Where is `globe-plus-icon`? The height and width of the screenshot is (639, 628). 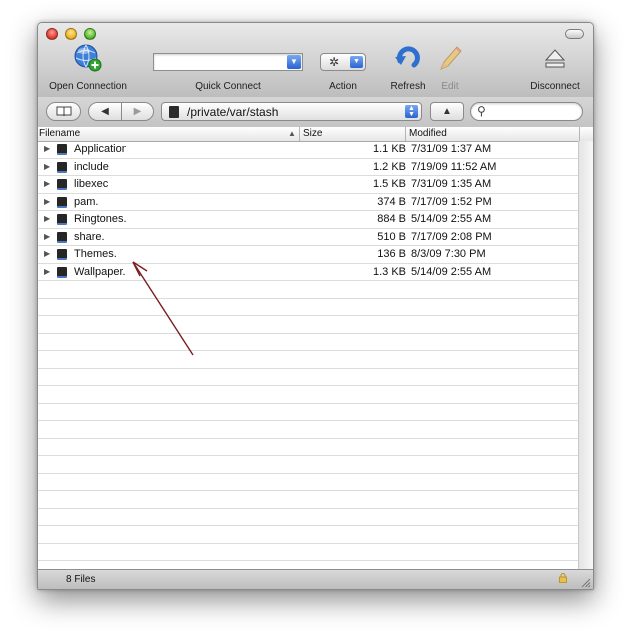 globe-plus-icon is located at coordinates (88, 59).